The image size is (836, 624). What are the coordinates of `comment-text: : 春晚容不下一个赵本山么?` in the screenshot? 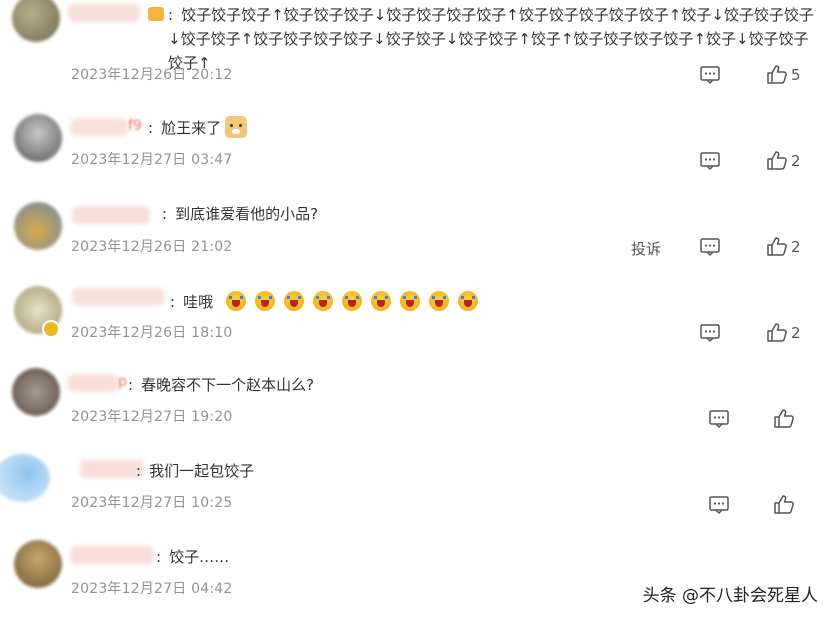 It's located at (221, 385).